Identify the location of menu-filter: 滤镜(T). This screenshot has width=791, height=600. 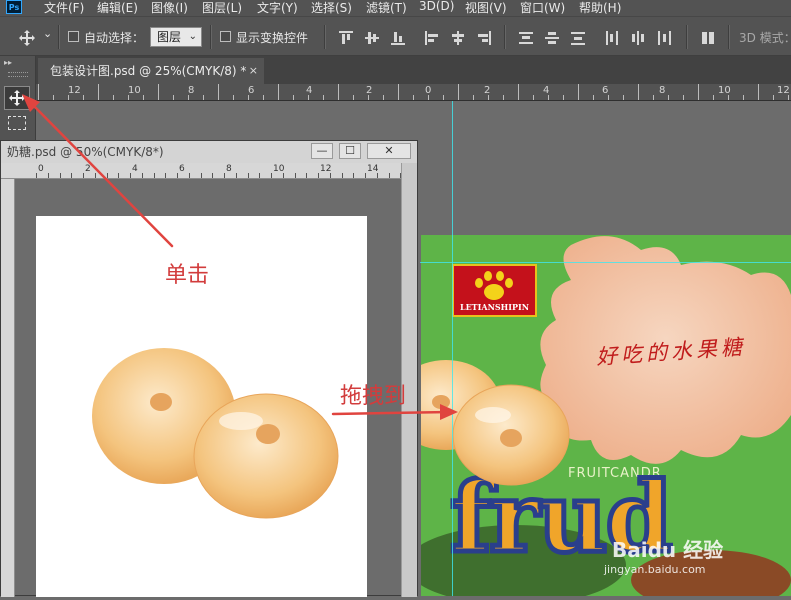
(386, 8).